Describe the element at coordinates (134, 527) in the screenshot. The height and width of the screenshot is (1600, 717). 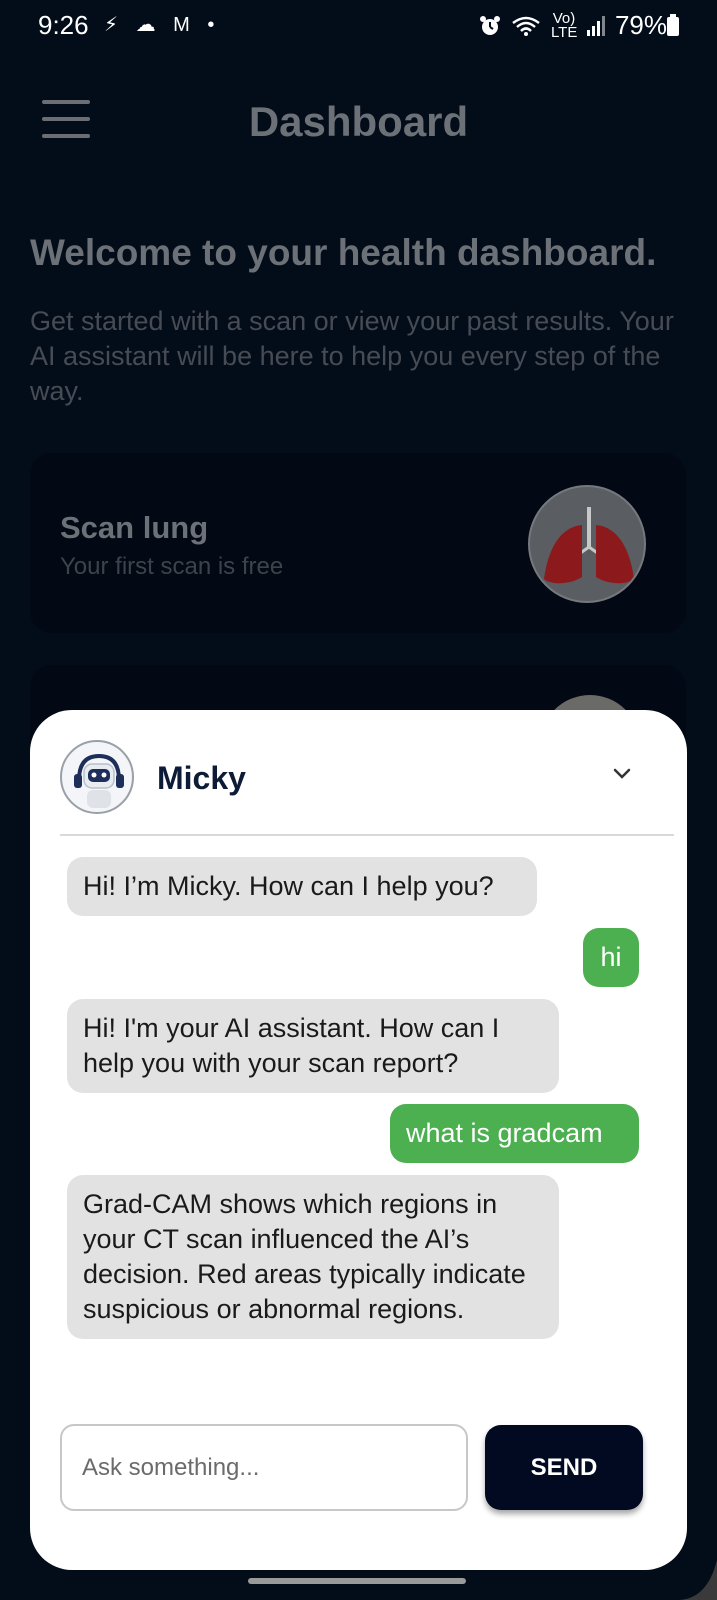
I see `scan-card-title: Scan lung` at that location.